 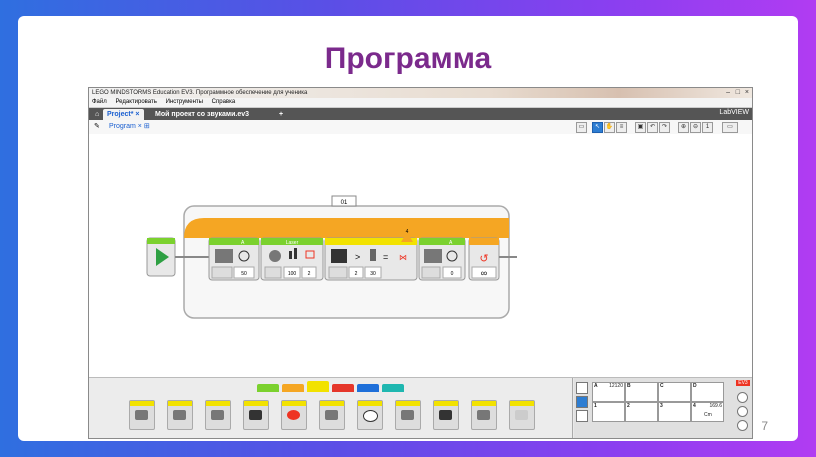 I want to click on menu-tools: Инструменты, so click(x=184, y=102).